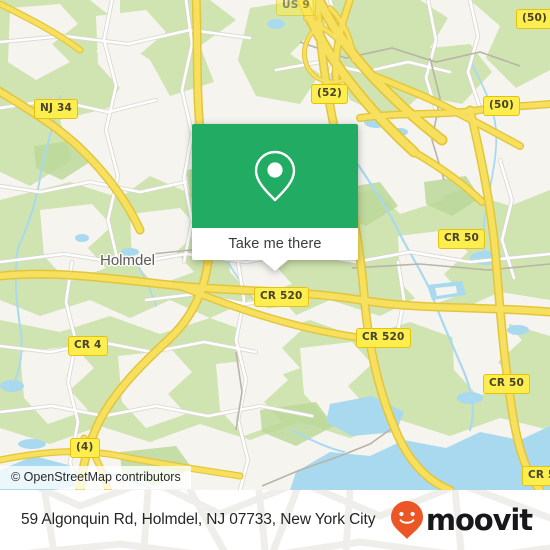 The width and height of the screenshot is (550, 550). What do you see at coordinates (479, 519) in the screenshot?
I see `moovit-wordmark: moovit` at bounding box center [479, 519].